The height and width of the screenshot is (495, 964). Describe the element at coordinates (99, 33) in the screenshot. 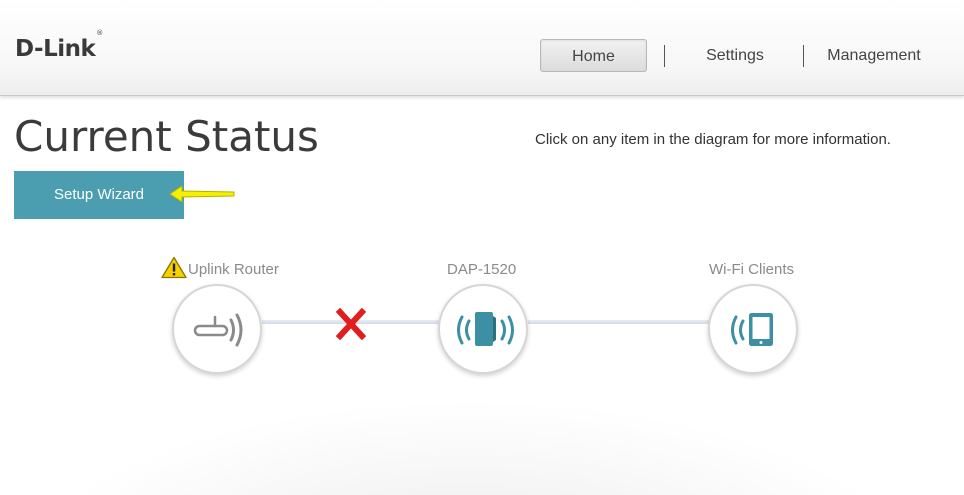

I see `registered-mark: ®` at that location.